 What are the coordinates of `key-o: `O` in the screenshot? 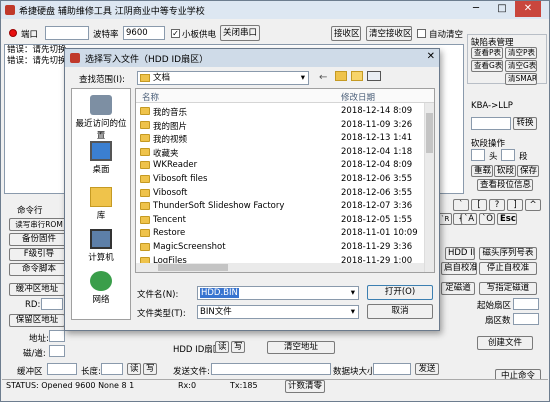 It's located at (487, 219).